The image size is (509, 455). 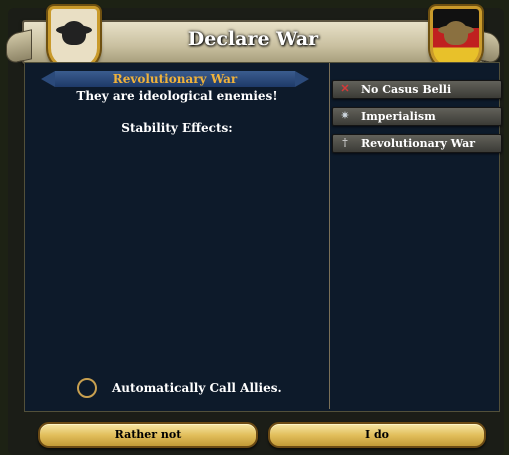 I want to click on cb-option-label: No Casus Belli, so click(x=406, y=89).